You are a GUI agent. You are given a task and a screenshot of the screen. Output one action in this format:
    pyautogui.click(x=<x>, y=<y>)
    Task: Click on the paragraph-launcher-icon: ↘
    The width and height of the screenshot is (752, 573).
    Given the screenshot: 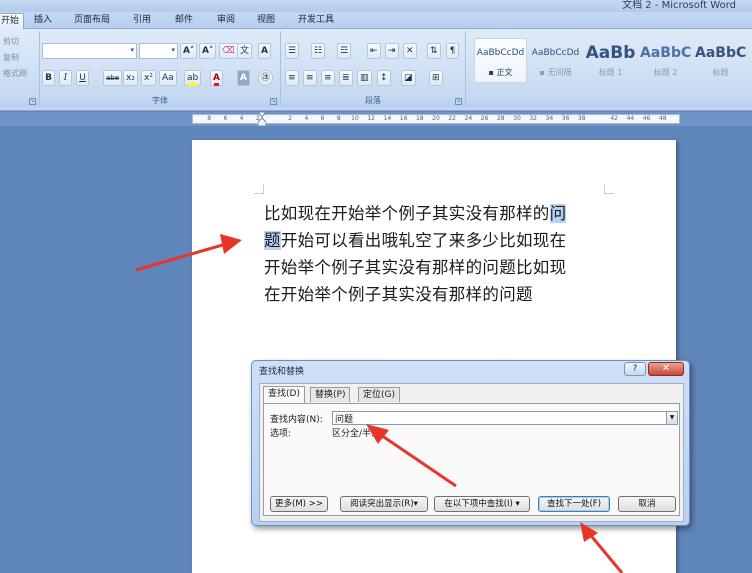 What is the action you would take?
    pyautogui.click(x=458, y=101)
    